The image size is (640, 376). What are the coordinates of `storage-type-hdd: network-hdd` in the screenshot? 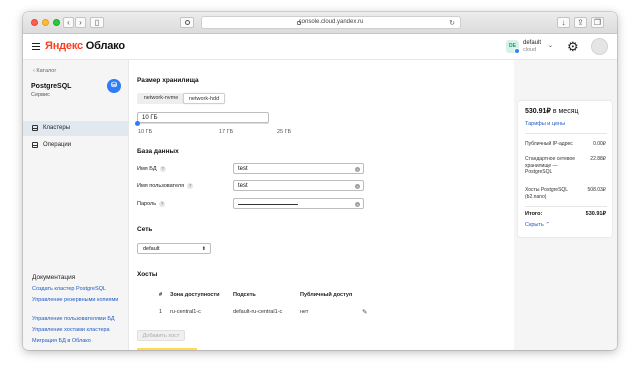 It's located at (204, 98).